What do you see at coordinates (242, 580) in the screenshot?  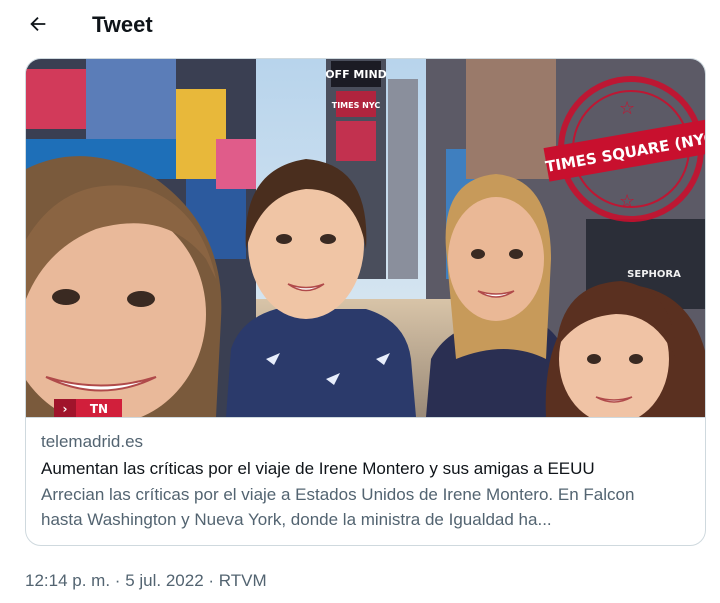 I see `tweet-source: RTVM` at bounding box center [242, 580].